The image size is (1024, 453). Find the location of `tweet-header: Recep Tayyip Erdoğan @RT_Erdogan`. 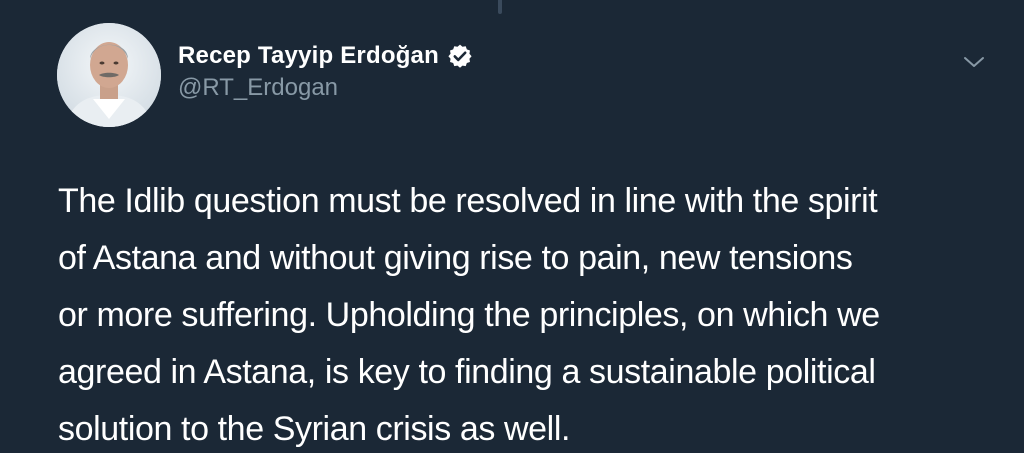

tweet-header: Recep Tayyip Erdoğan @RT_Erdogan is located at coordinates (325, 71).